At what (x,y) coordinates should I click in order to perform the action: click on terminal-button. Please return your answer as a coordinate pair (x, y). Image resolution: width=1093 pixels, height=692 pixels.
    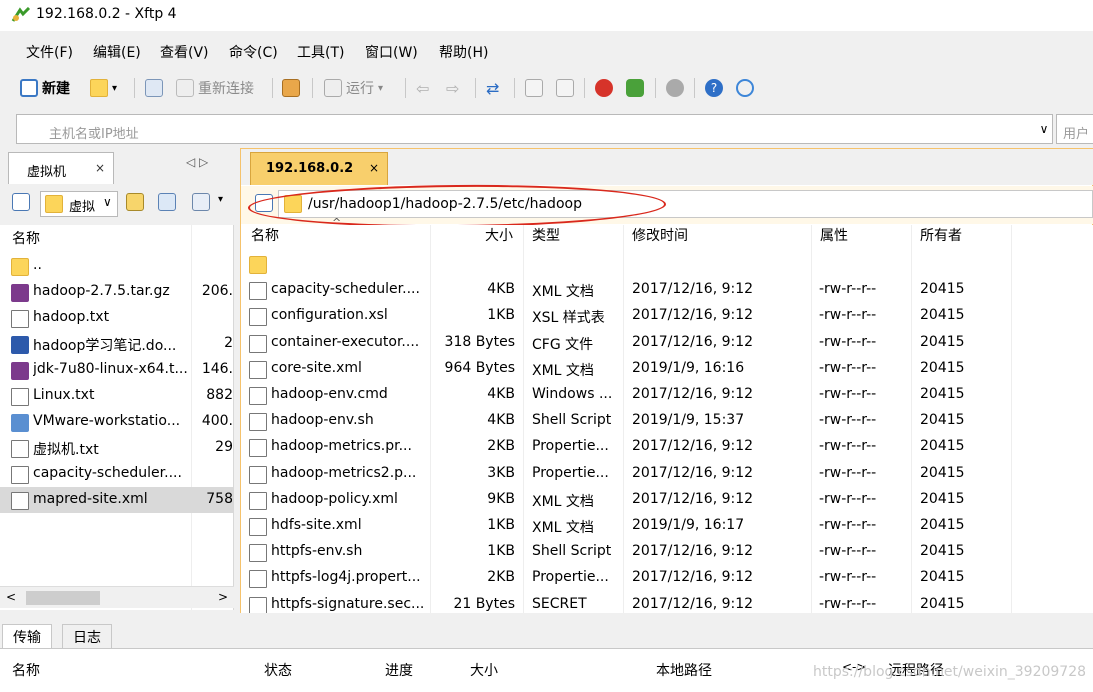
    Looking at the image, I should click on (604, 88).